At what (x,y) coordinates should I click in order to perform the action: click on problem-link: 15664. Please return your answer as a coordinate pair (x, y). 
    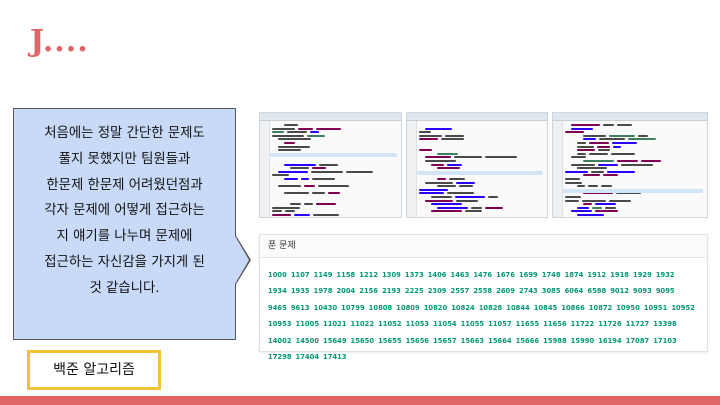
    Looking at the image, I should click on (500, 341).